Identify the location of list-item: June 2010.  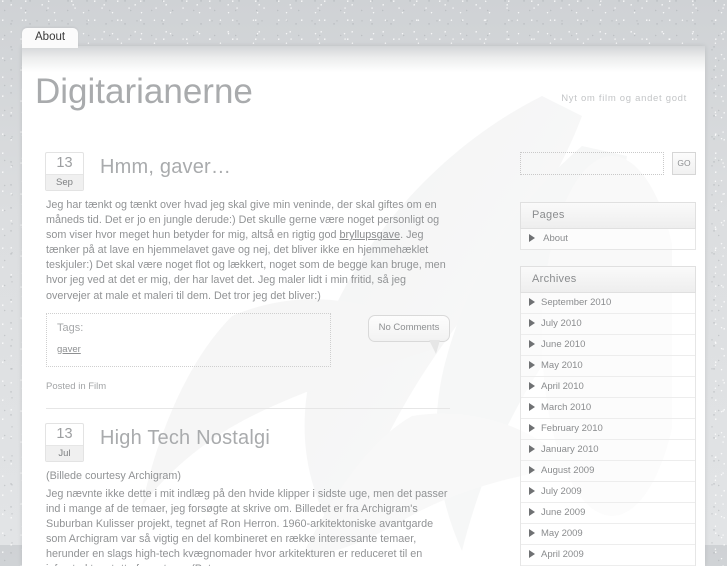
(608, 345).